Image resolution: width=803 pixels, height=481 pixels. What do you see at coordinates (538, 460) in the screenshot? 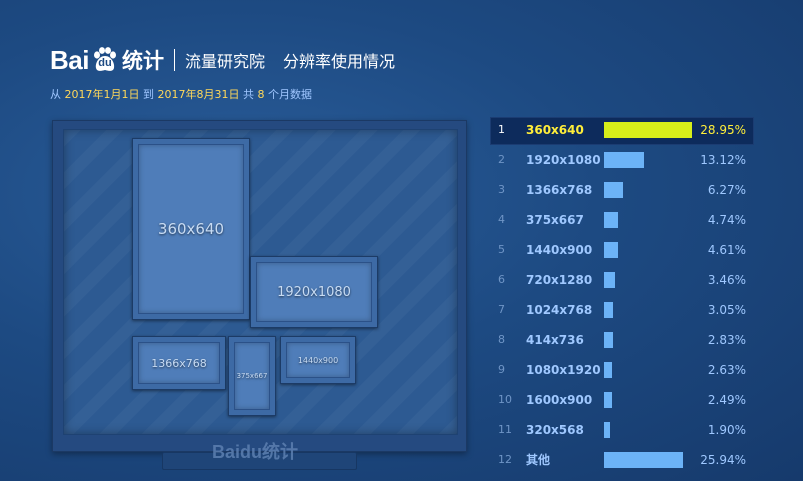
I see `resolution-label: 其他` at bounding box center [538, 460].